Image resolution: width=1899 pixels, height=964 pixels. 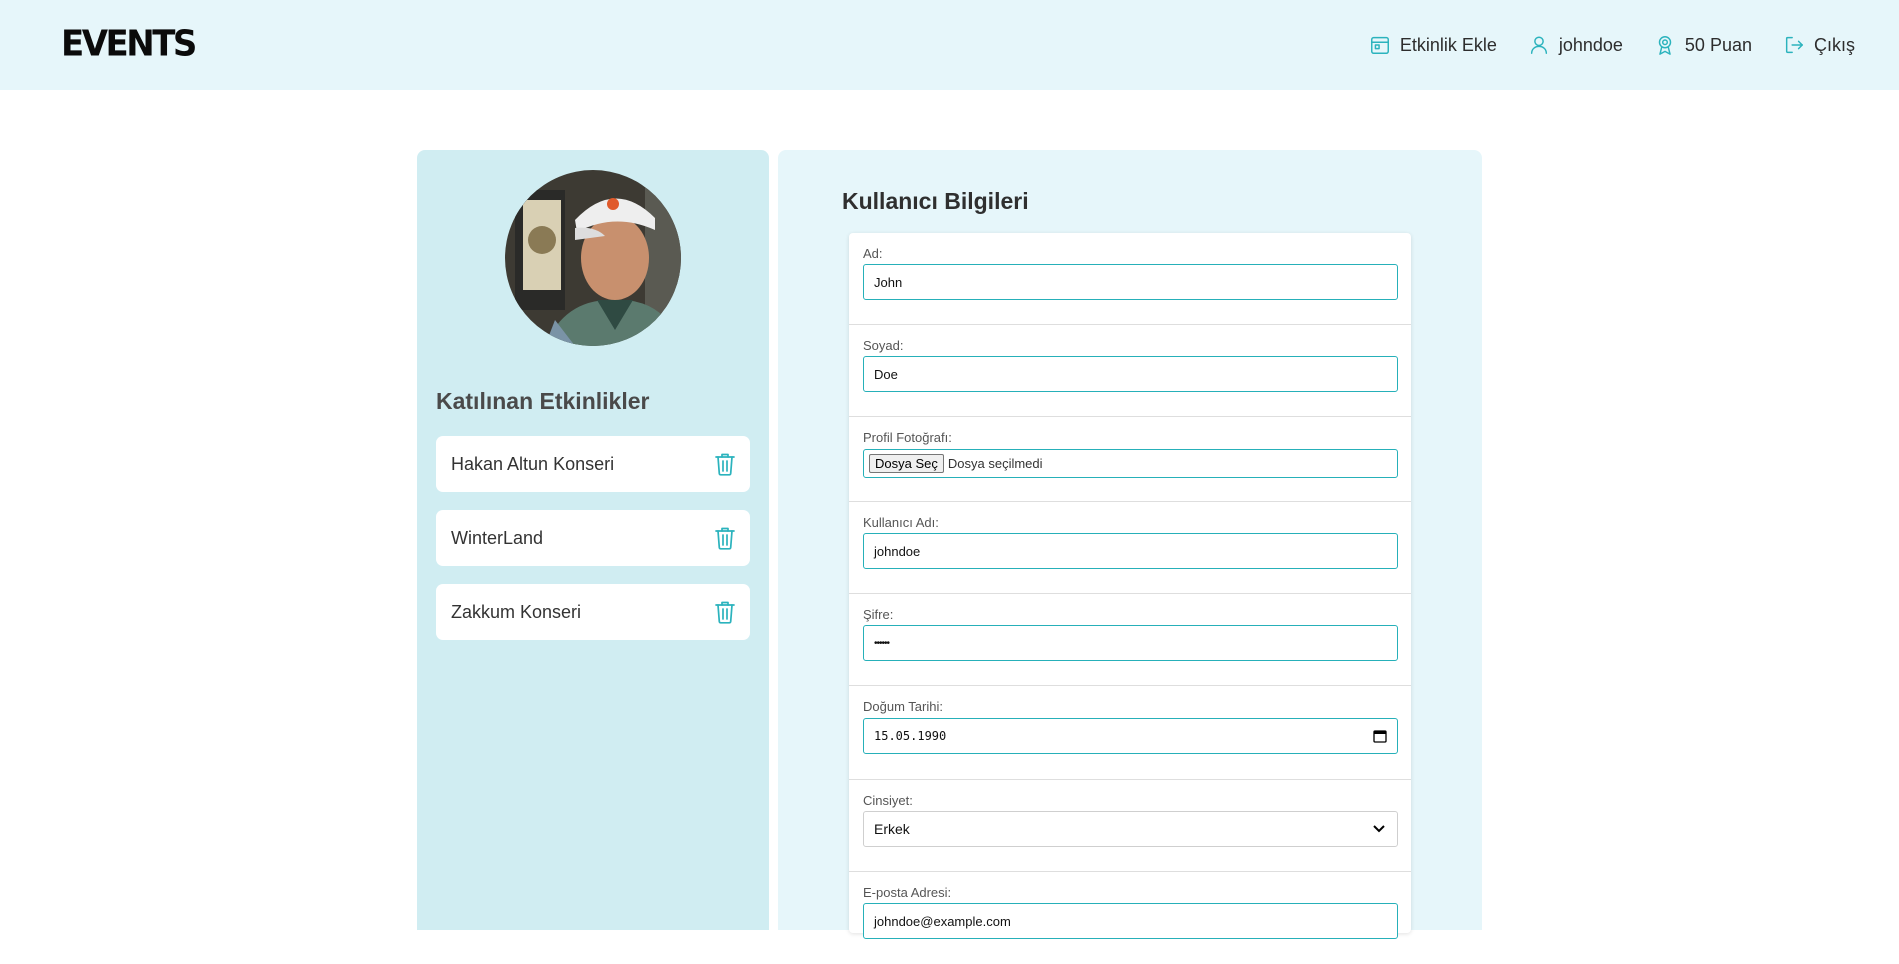 I want to click on chevron-down-icon, so click(x=1379, y=829).